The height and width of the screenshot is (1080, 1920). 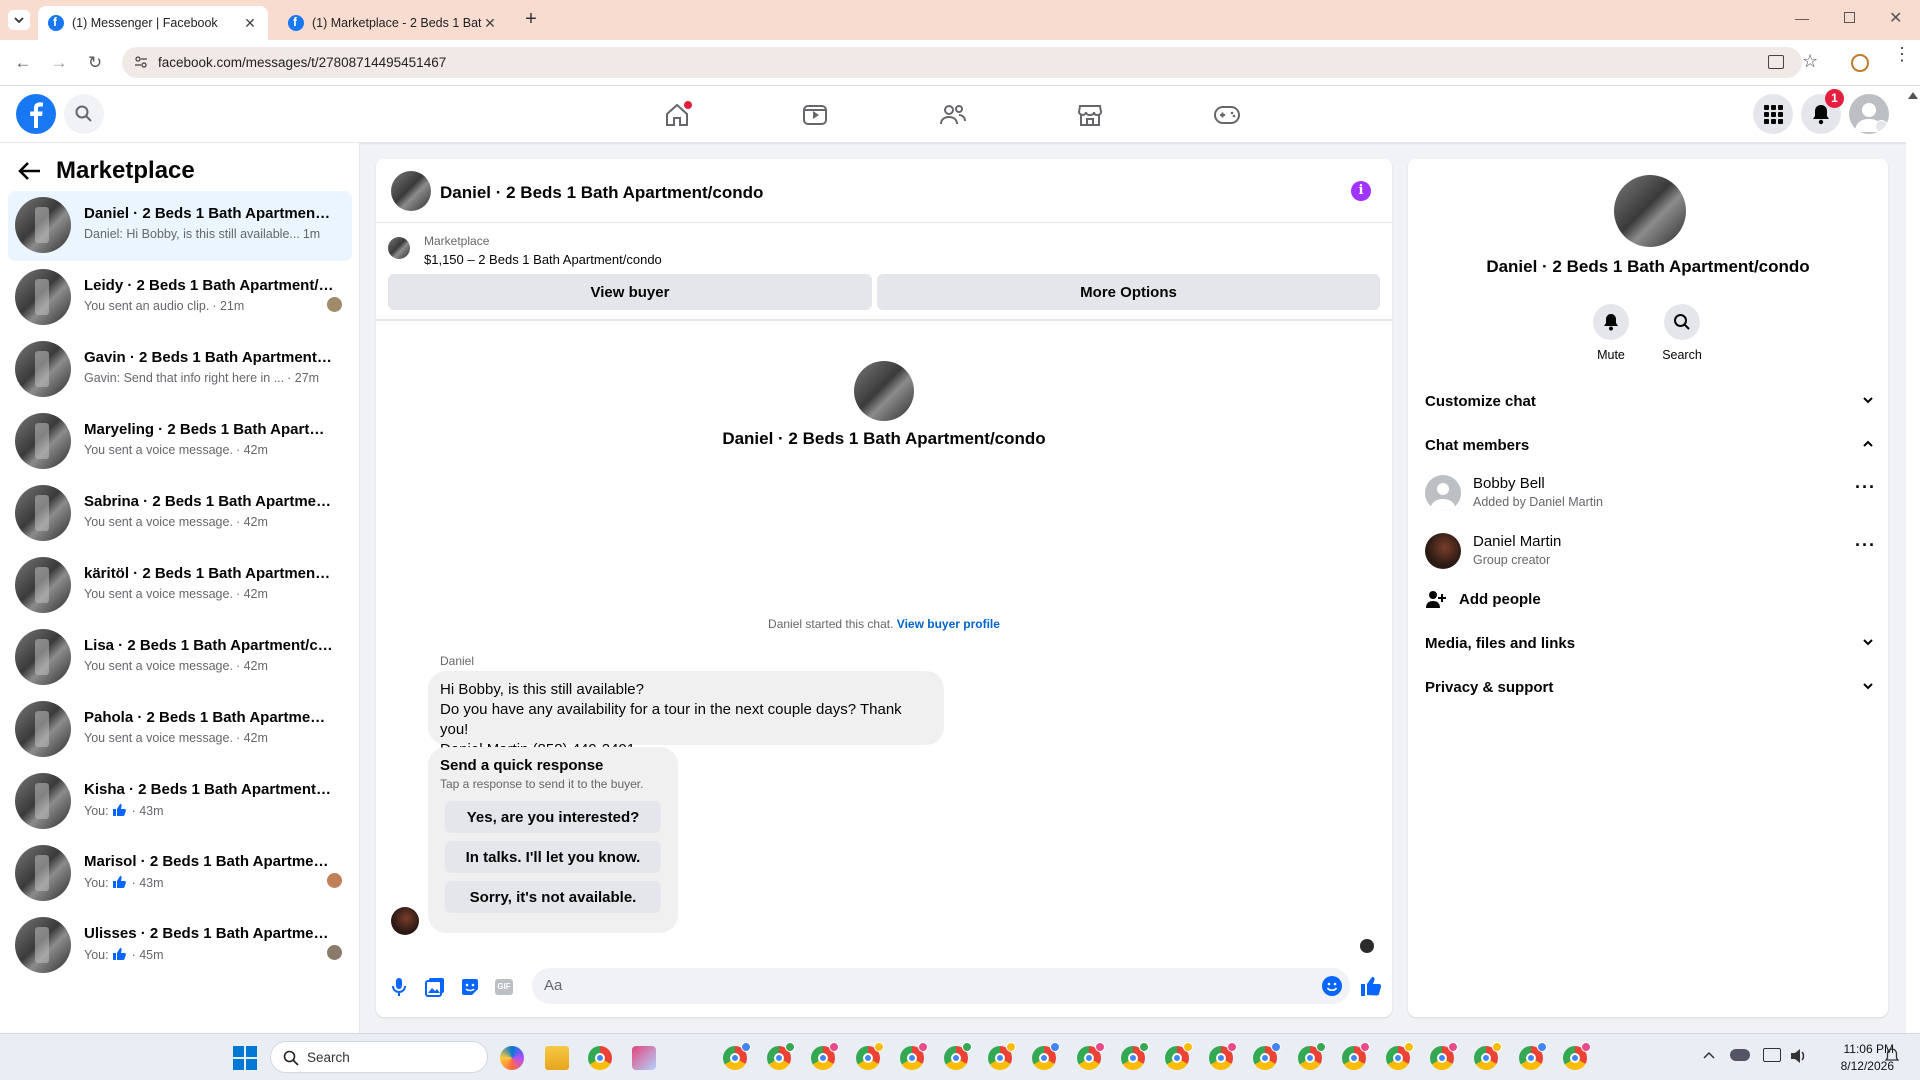 What do you see at coordinates (399, 248) in the screenshot?
I see `listing-thumbnail` at bounding box center [399, 248].